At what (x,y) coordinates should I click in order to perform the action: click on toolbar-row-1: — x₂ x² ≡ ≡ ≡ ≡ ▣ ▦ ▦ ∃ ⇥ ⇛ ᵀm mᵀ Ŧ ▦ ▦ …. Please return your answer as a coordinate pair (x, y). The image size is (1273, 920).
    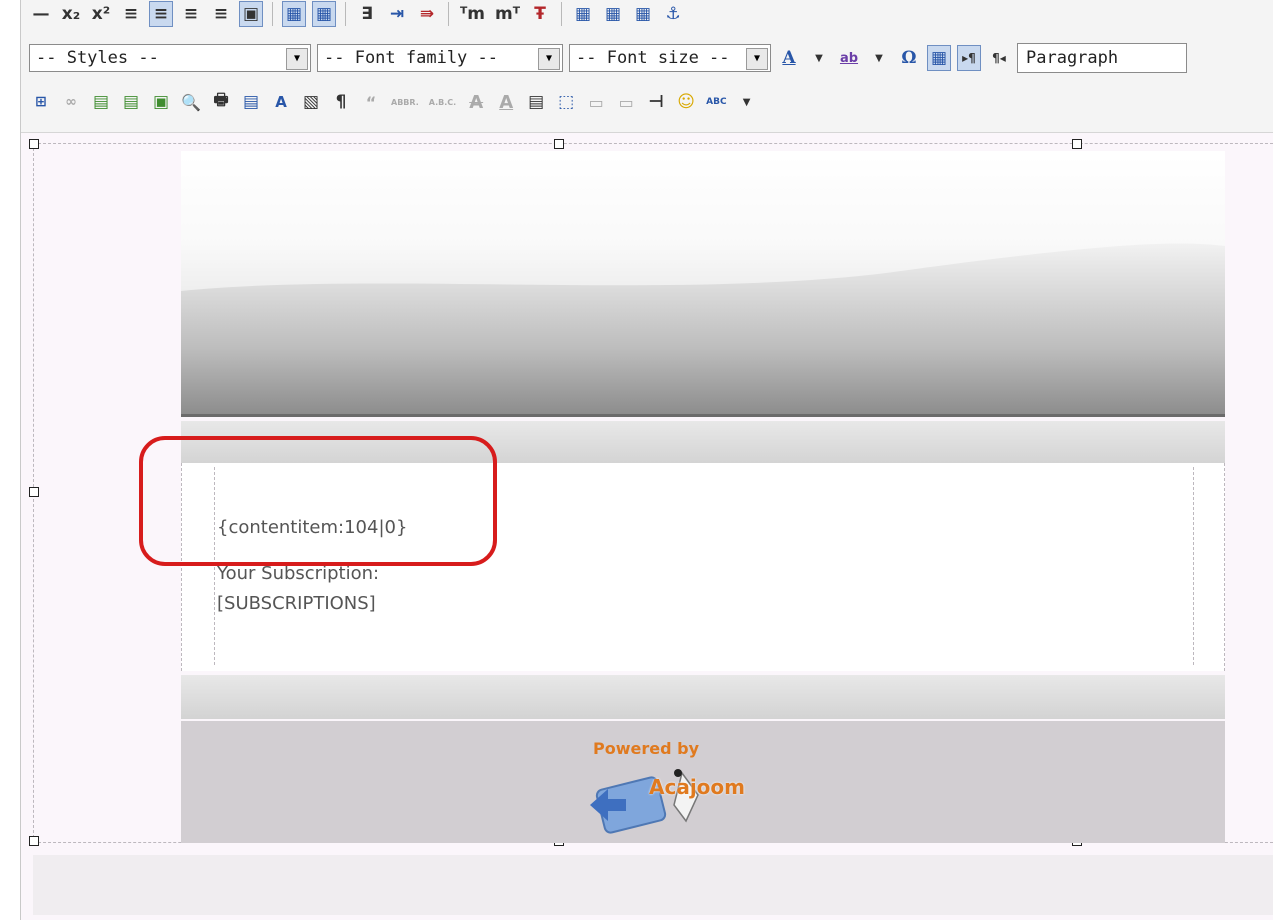
    Looking at the image, I should click on (357, 14).